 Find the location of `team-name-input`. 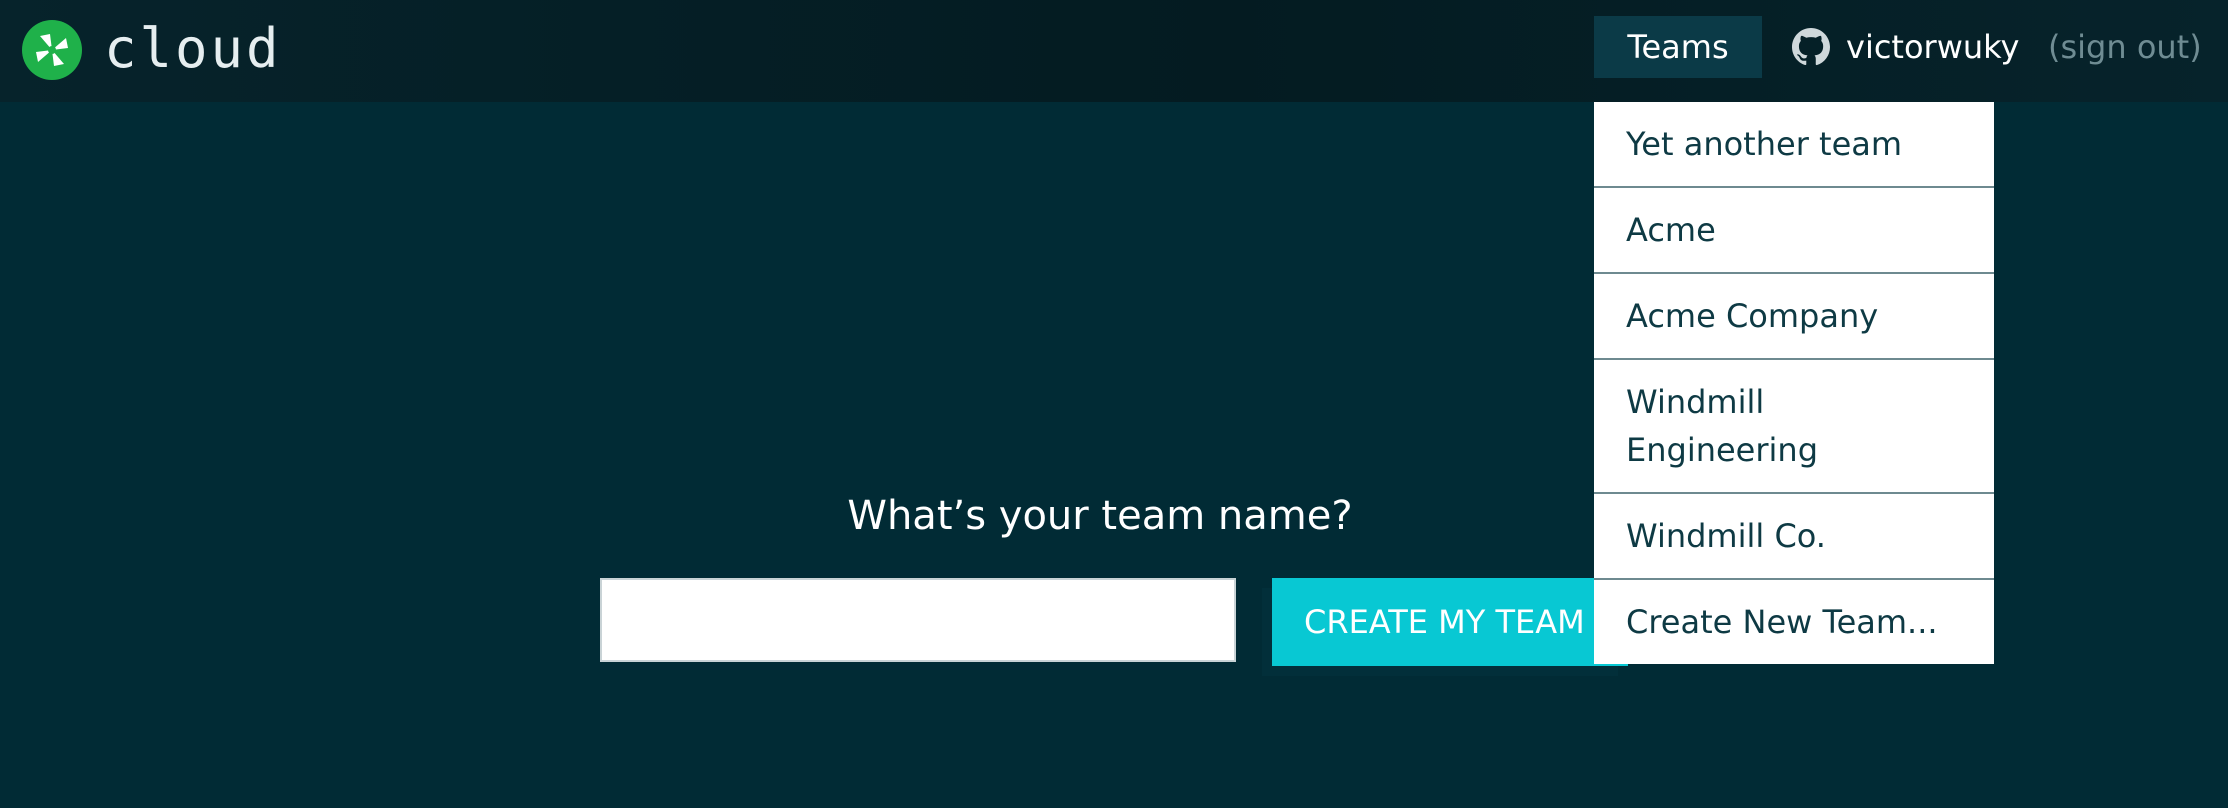

team-name-input is located at coordinates (918, 620).